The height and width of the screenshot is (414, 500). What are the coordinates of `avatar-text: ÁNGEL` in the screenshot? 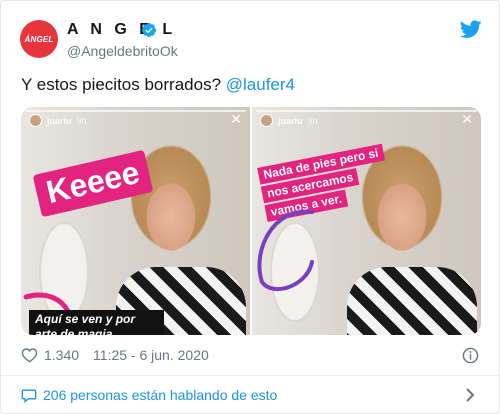 It's located at (39, 39).